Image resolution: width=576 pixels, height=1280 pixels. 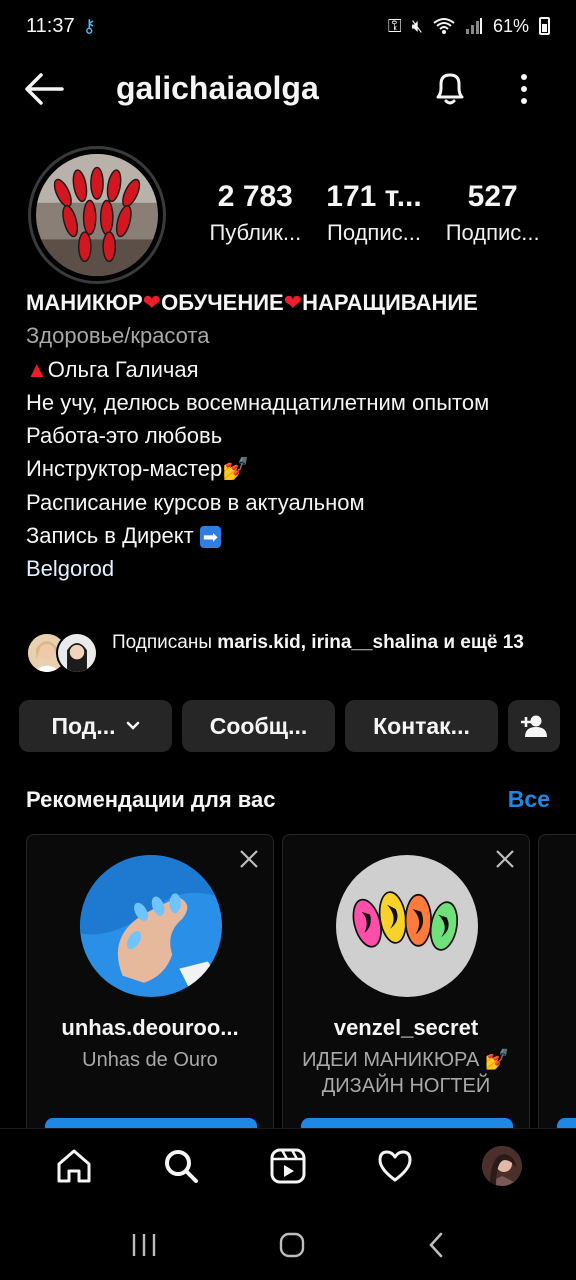 I want to click on bio-line: Не учу, делюсь восемнадцатилетним опытом, so click(x=258, y=402).